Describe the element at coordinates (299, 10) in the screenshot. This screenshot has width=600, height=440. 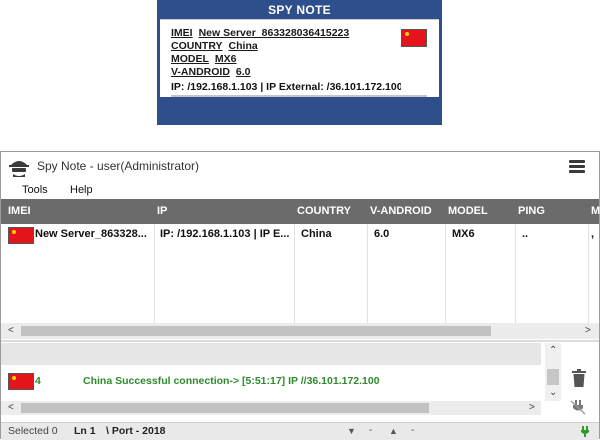
I see `notification-title: SPY NOTE` at that location.